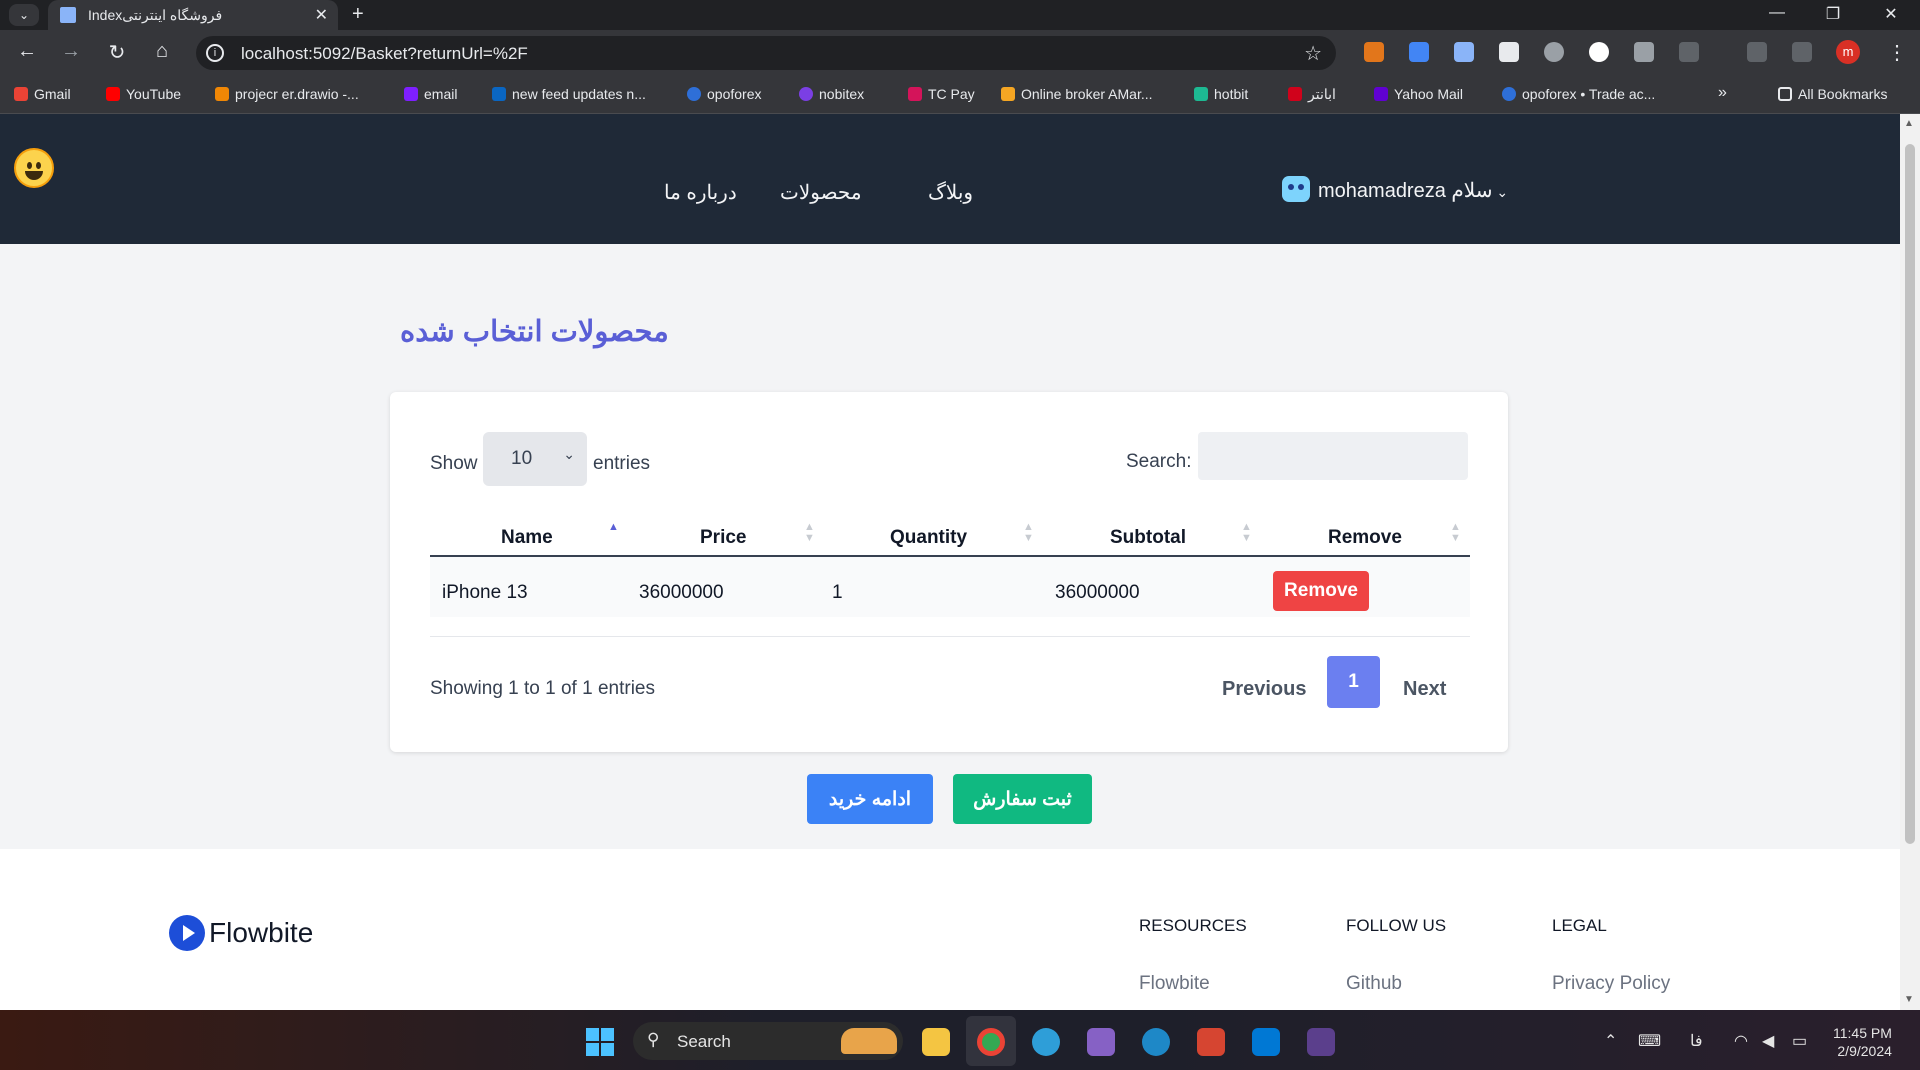  I want to click on wifi-icon: ◠, so click(1741, 1041).